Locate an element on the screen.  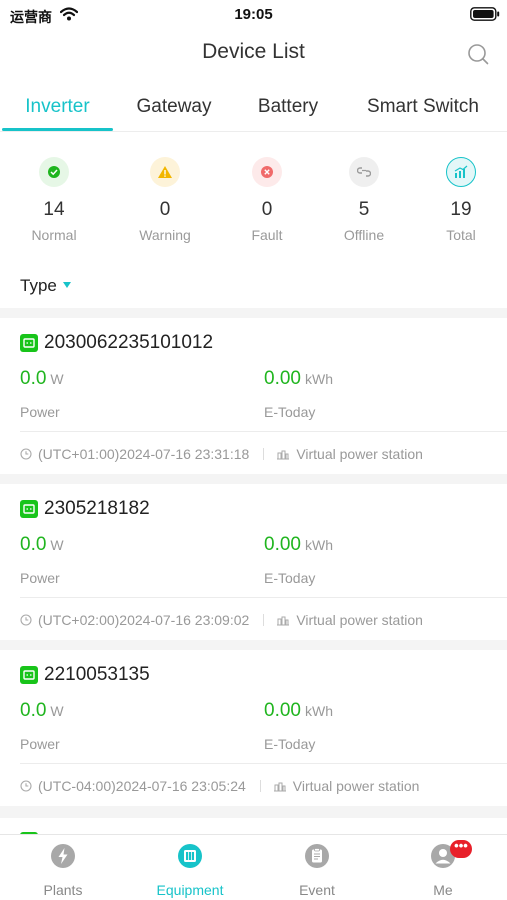
stat-fault: 0 Fault is located at coordinates (267, 199).